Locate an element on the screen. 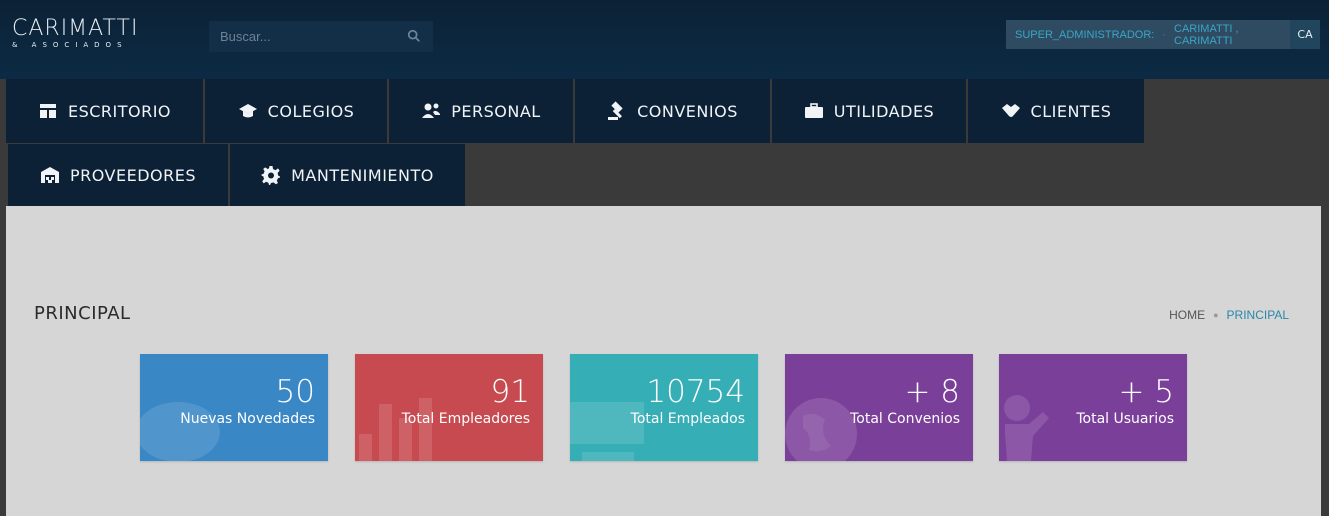 This screenshot has width=1329, height=516. nav-item-colegios: COLEGIOS is located at coordinates (296, 111).